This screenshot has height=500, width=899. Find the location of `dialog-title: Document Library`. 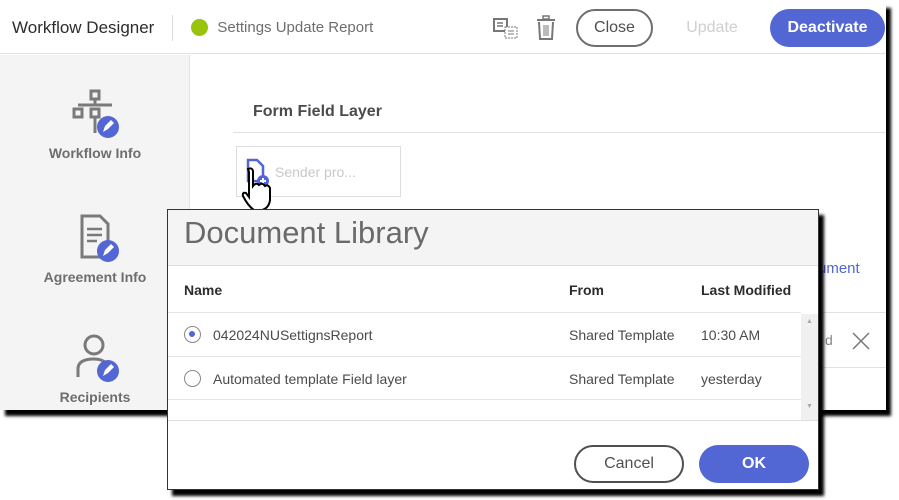

dialog-title: Document Library is located at coordinates (493, 238).